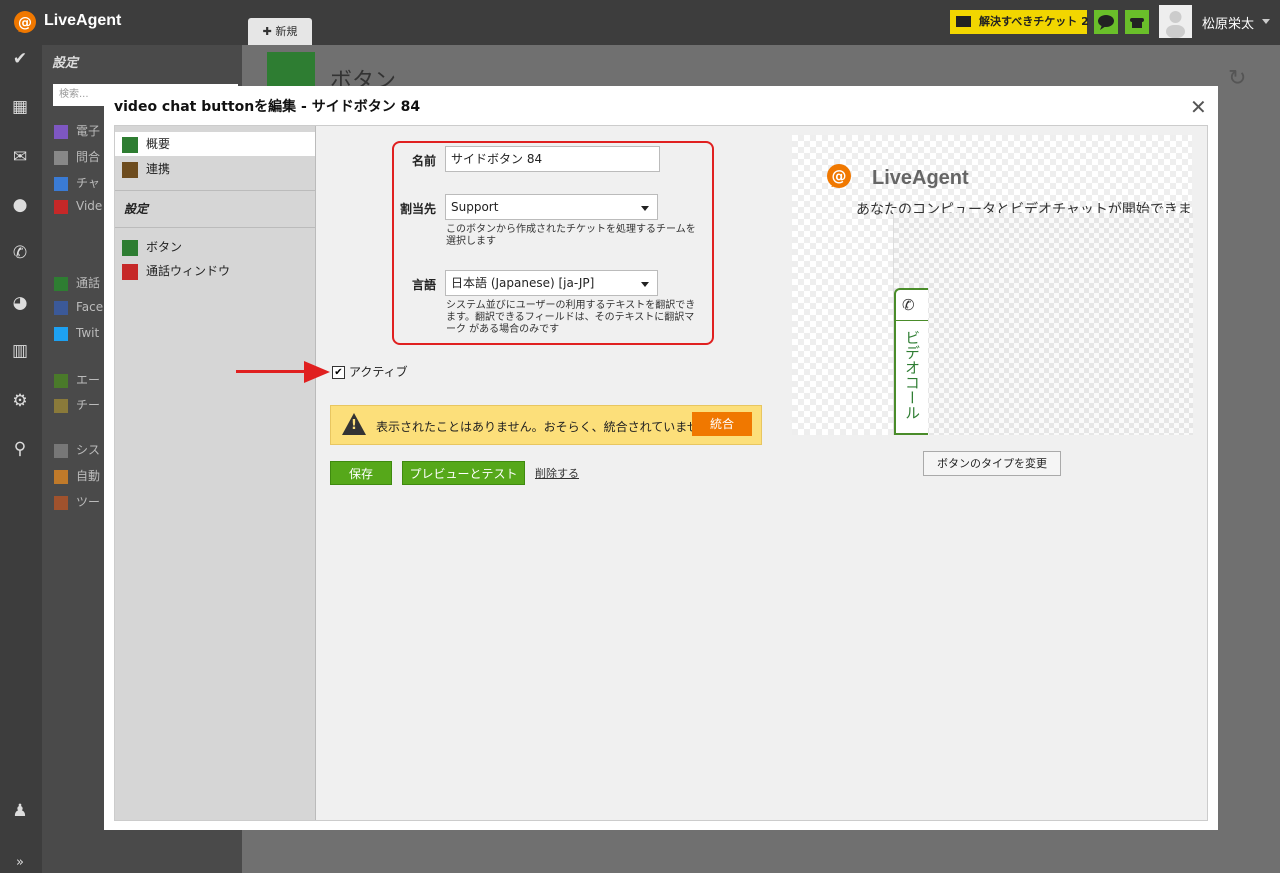  I want to click on preview-test-button: プレビューとテスト, so click(463, 473).